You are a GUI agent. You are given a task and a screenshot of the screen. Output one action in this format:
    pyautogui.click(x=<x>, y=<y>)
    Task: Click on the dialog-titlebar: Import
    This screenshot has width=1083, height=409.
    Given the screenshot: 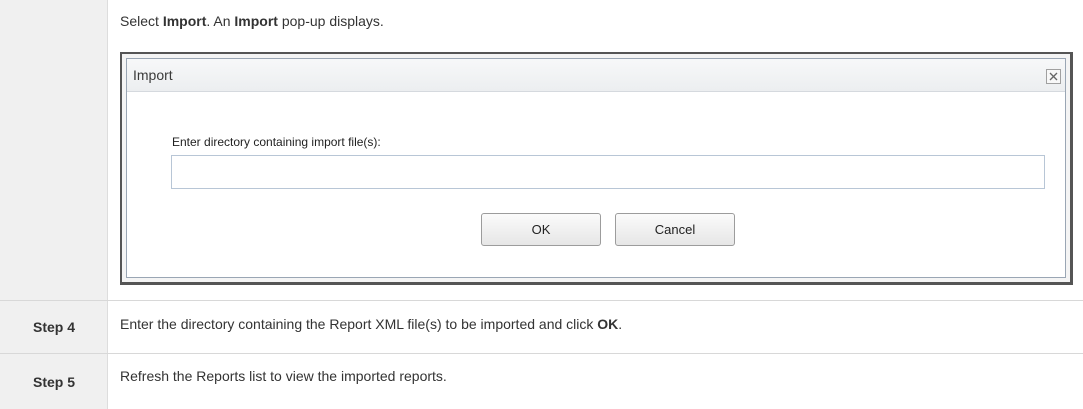 What is the action you would take?
    pyautogui.click(x=596, y=75)
    